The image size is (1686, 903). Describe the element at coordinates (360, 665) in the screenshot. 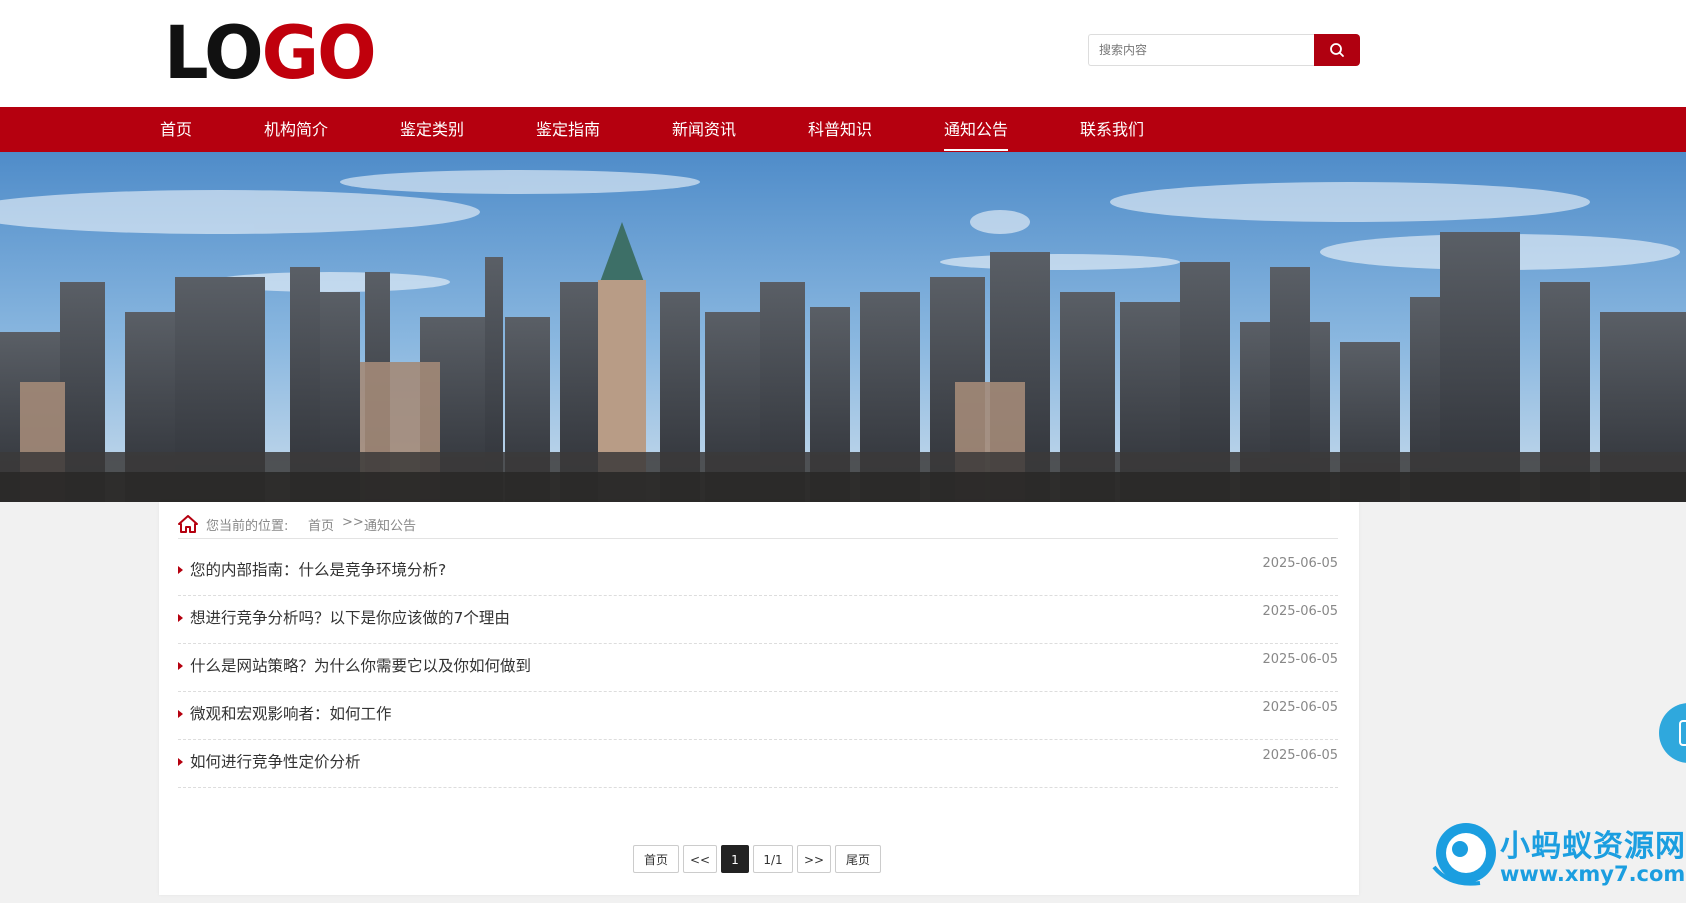

I see `article-title: 什么是网站策略？为什么你需要它以及你如何做到` at that location.